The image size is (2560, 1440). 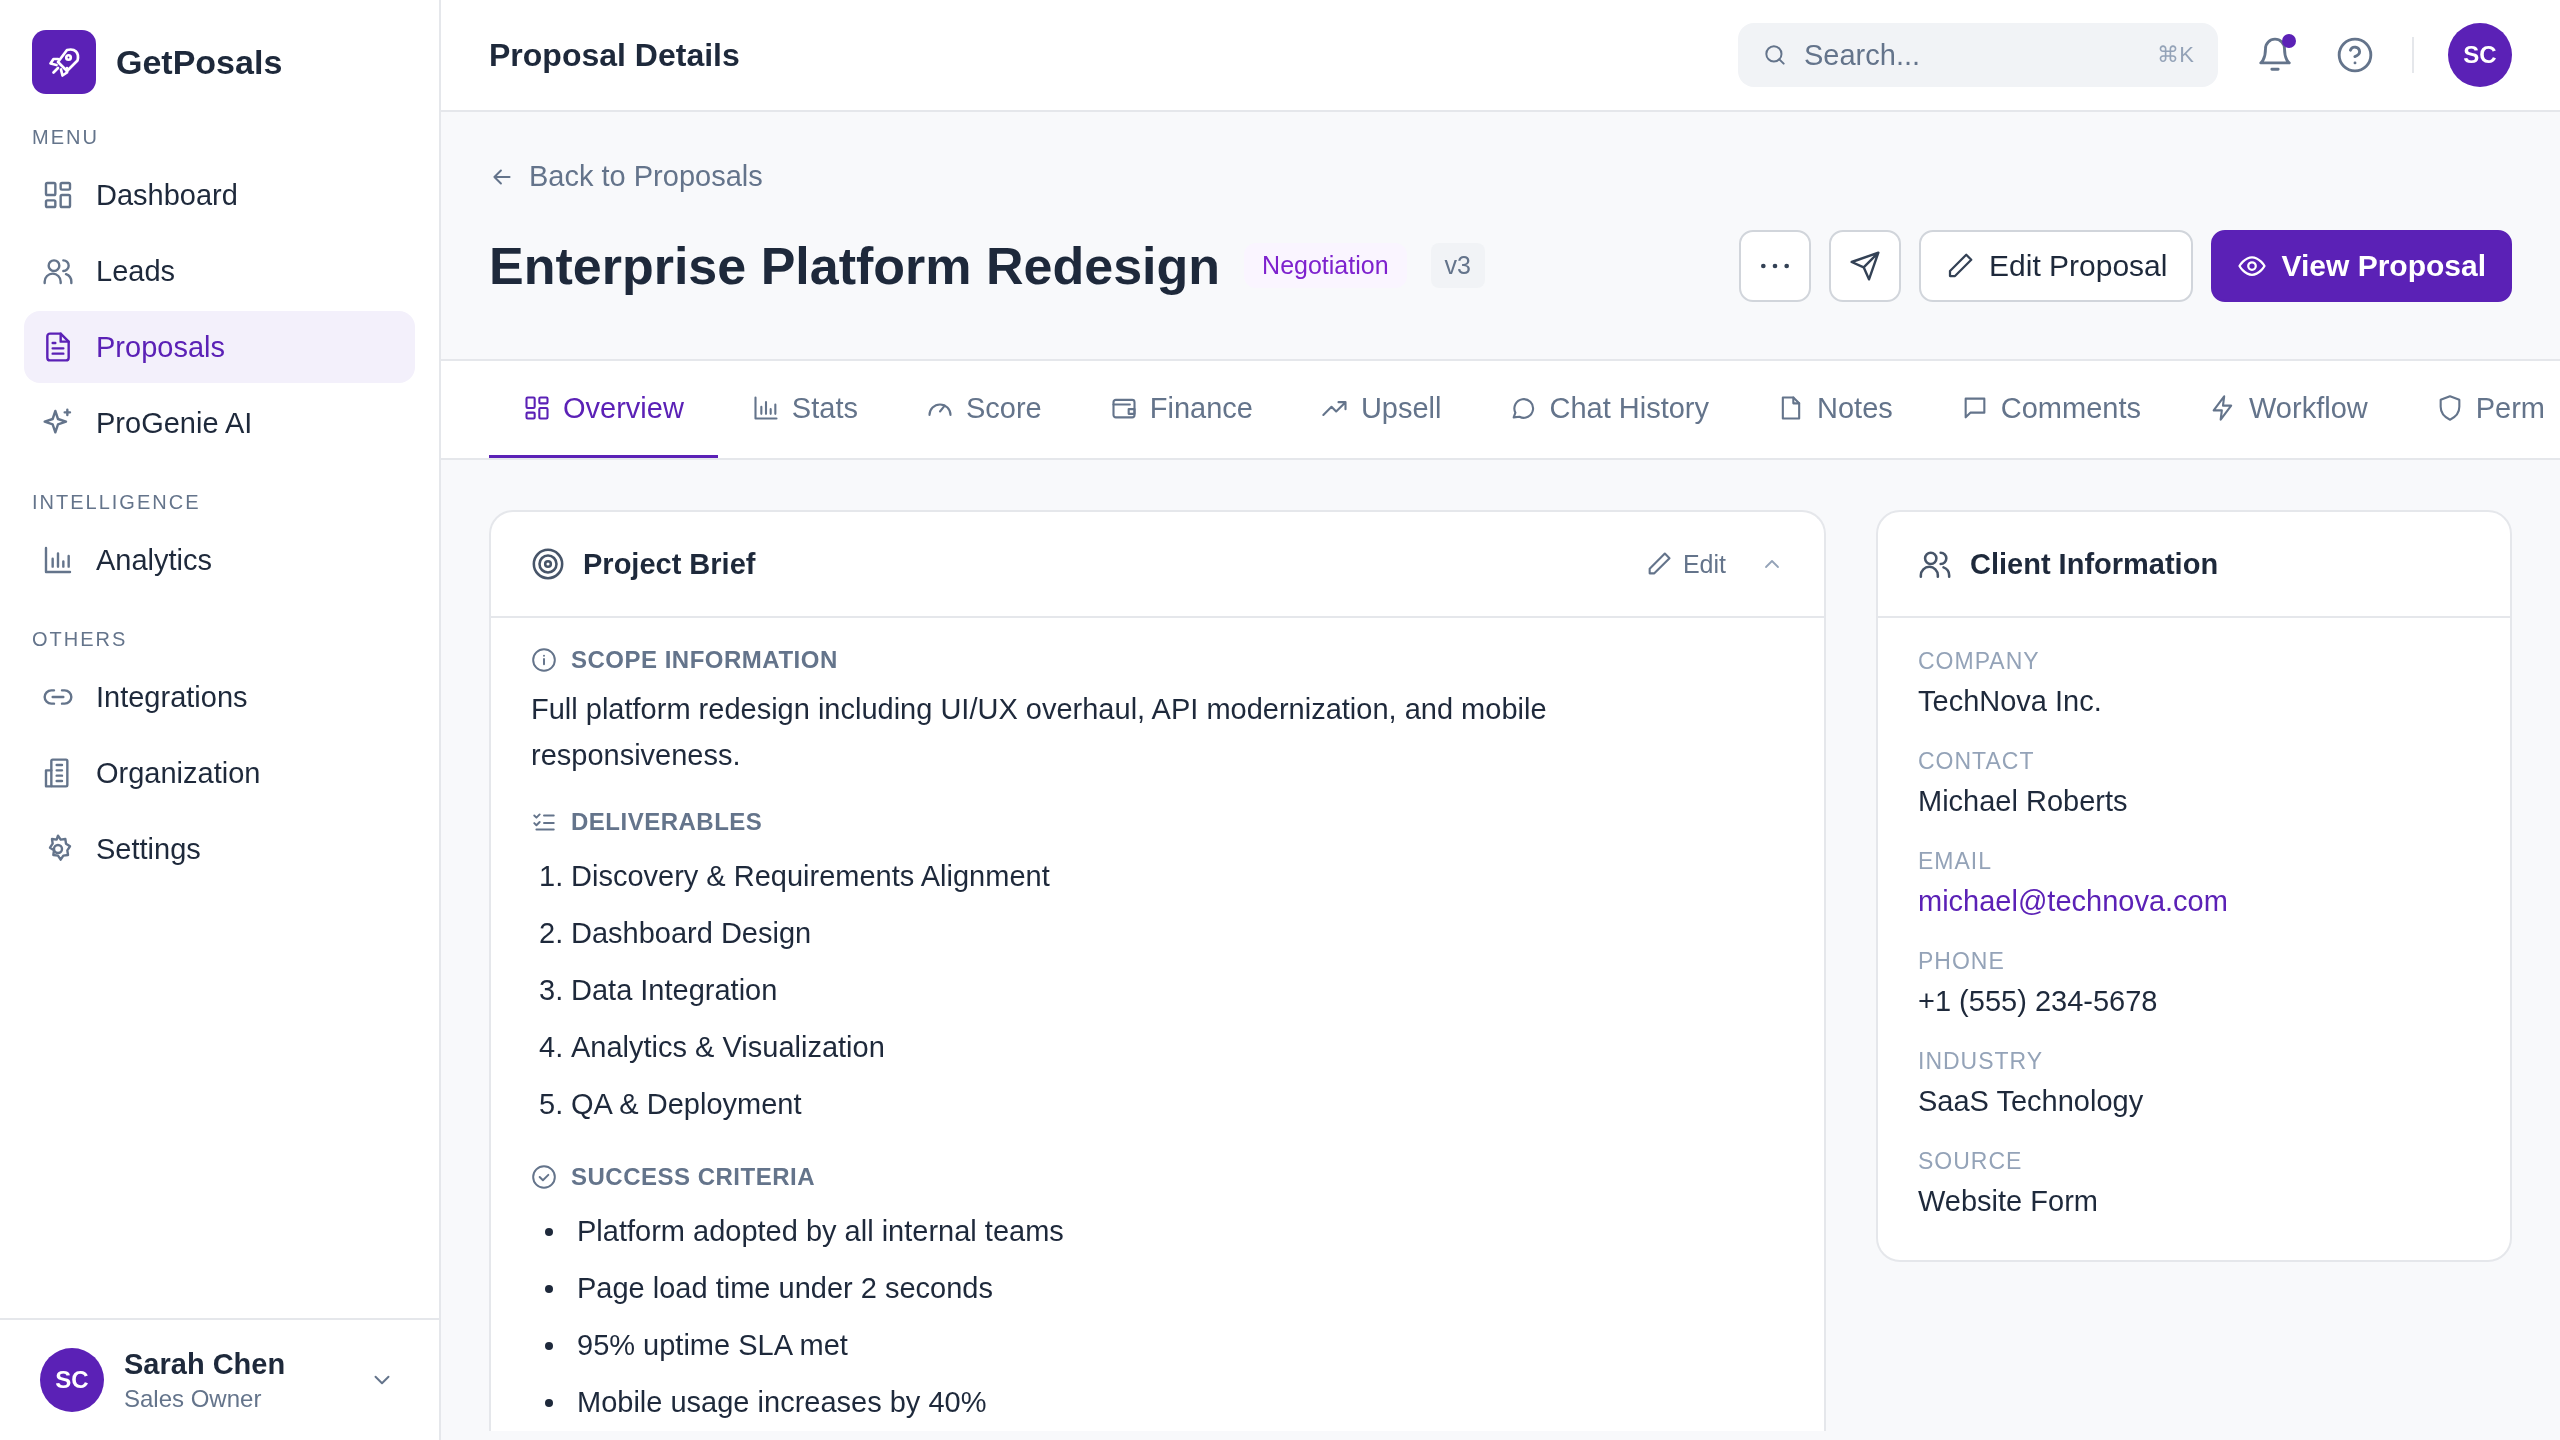 What do you see at coordinates (804, 409) in the screenshot?
I see `tab: Stats` at bounding box center [804, 409].